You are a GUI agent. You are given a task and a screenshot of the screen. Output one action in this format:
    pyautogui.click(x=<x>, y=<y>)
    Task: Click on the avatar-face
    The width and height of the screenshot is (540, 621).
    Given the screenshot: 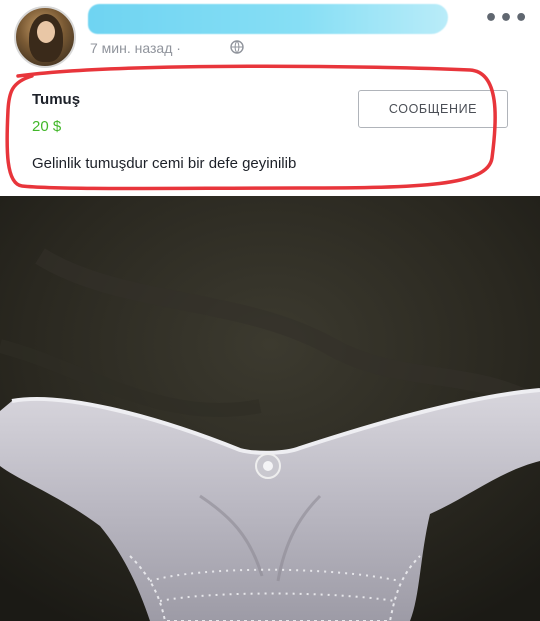 What is the action you would take?
    pyautogui.click(x=46, y=32)
    